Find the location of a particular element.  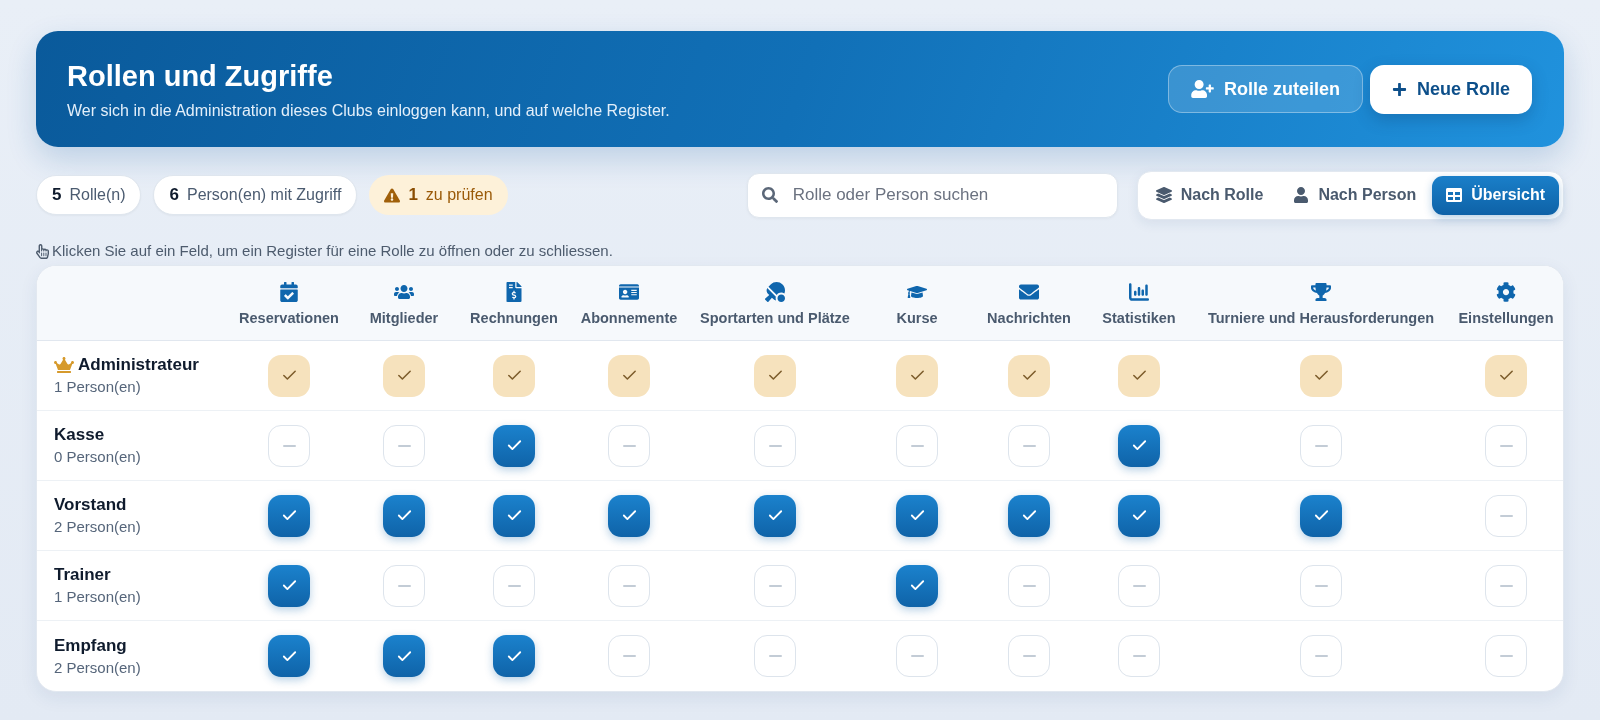

plus-icon is located at coordinates (1399, 89).